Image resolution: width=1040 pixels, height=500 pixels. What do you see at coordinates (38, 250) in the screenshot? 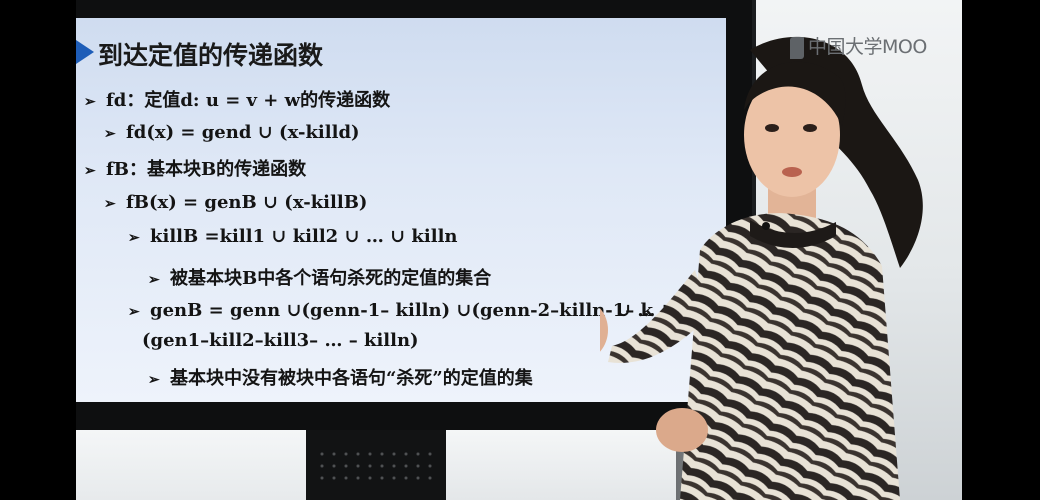
I see `letterbox-left` at bounding box center [38, 250].